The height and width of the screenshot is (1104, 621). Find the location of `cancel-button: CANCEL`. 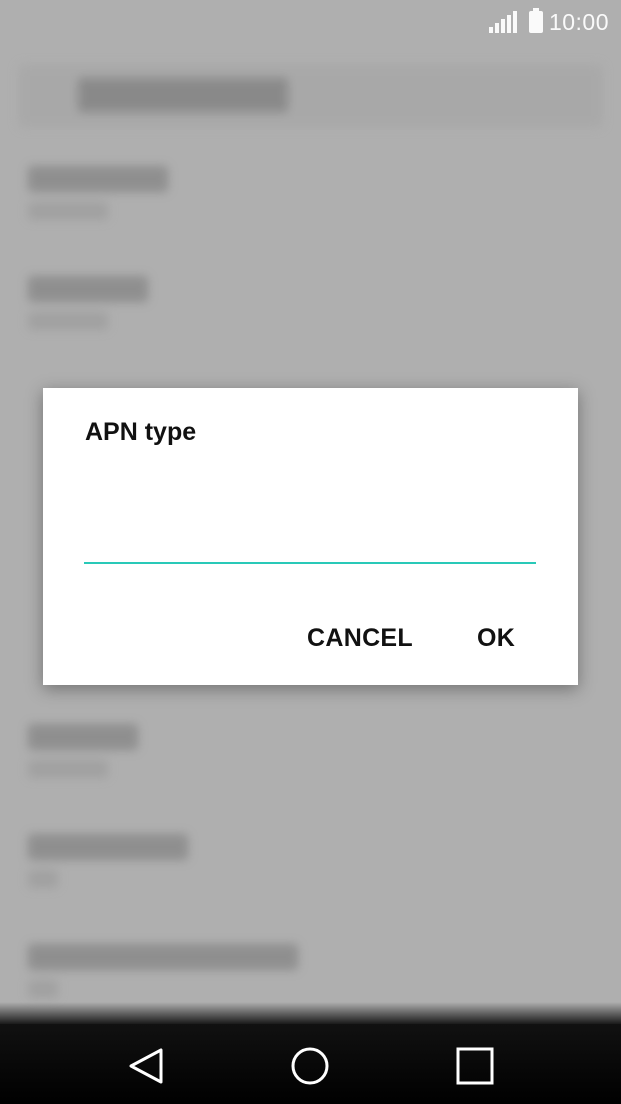

cancel-button: CANCEL is located at coordinates (360, 638).